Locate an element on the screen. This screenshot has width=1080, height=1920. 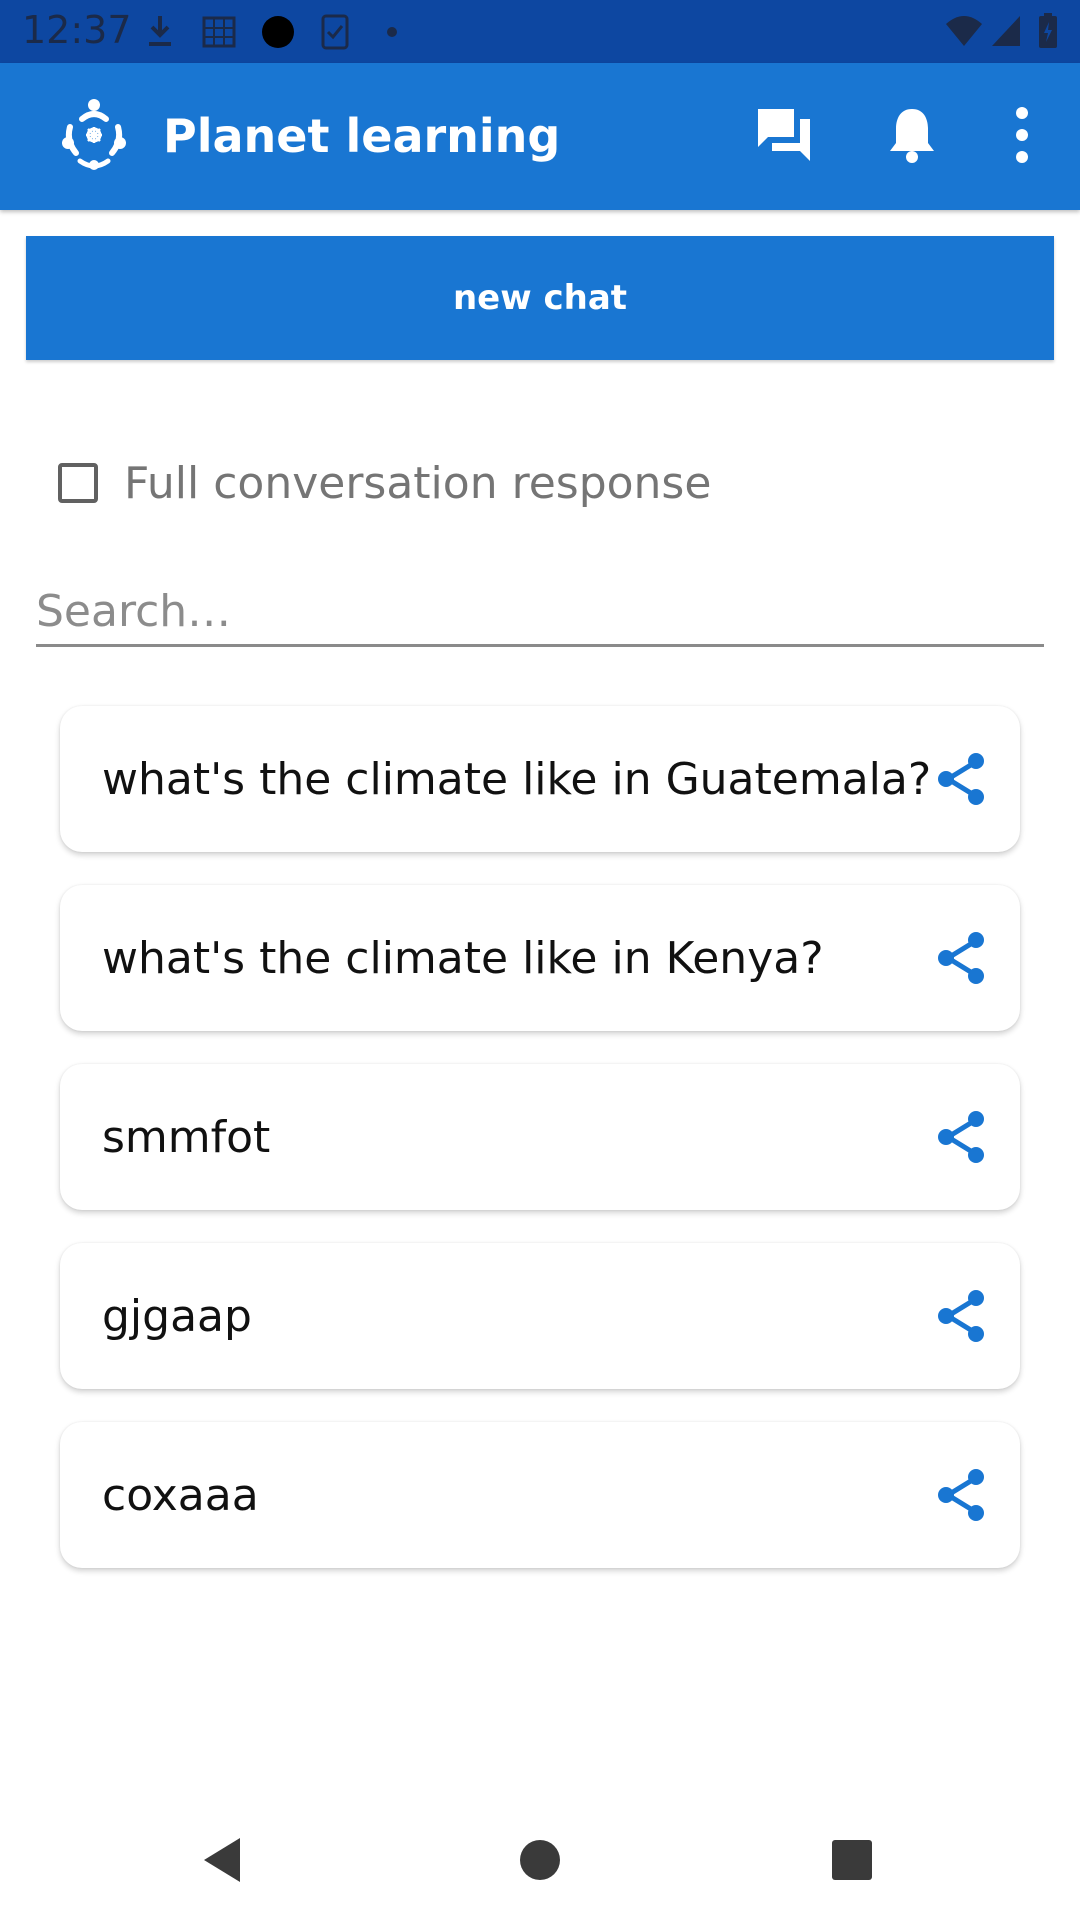
recents-icon is located at coordinates (852, 1860).